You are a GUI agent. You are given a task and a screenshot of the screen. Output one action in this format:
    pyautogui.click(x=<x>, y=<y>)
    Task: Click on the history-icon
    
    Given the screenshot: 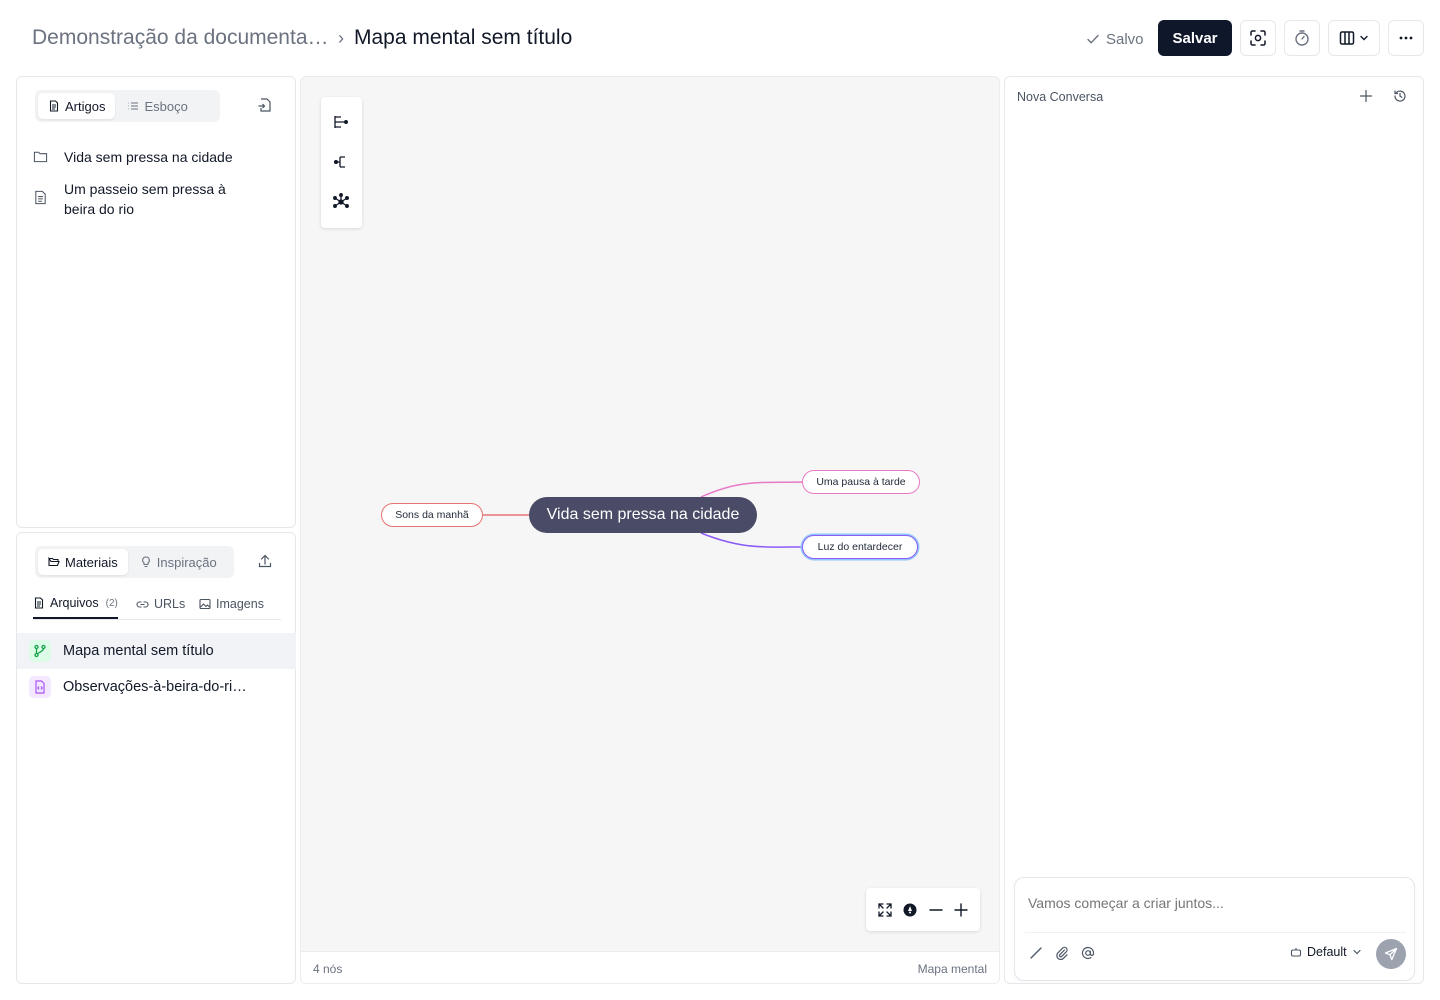 What is the action you would take?
    pyautogui.click(x=1400, y=96)
    